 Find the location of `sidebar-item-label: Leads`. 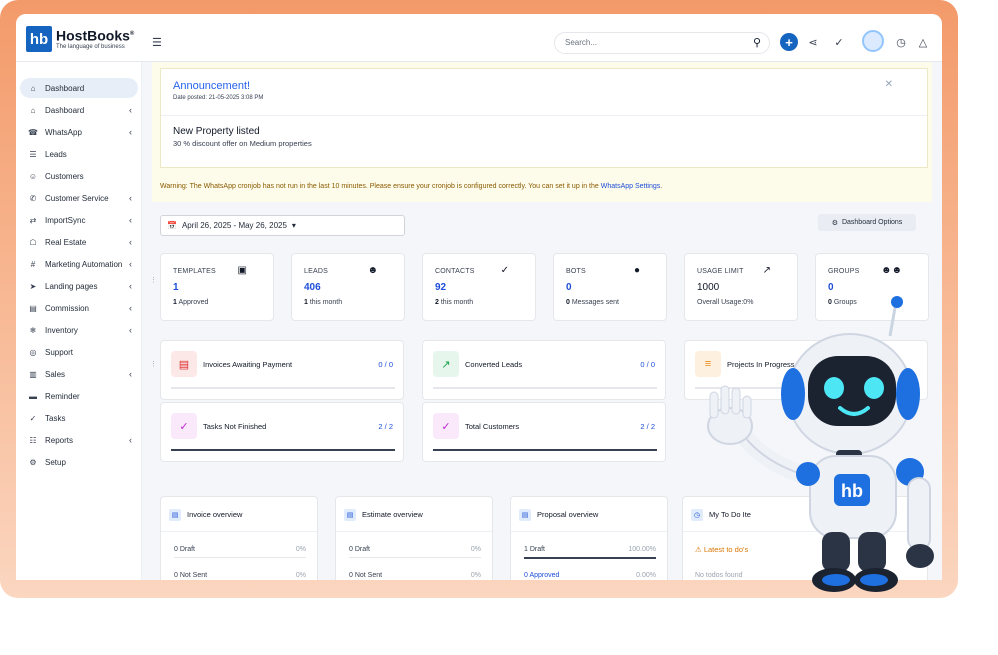

sidebar-item-label: Leads is located at coordinates (56, 154).